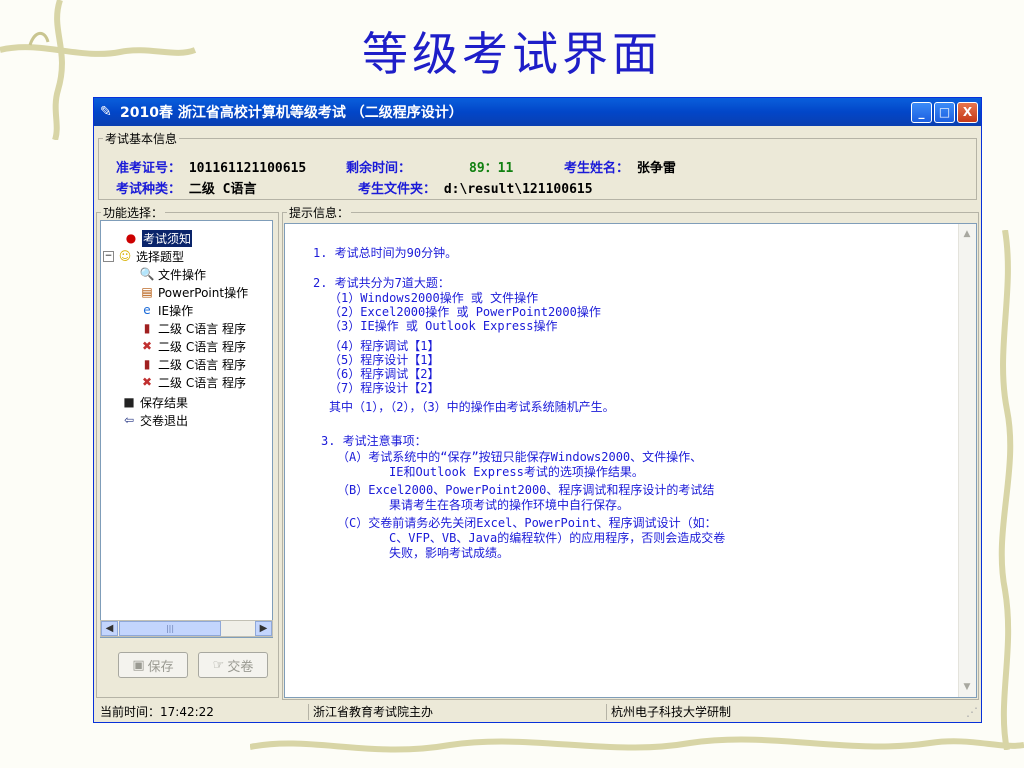  Describe the element at coordinates (384, 360) in the screenshot. I see `hint-line: （5）程序设计【1】` at that location.